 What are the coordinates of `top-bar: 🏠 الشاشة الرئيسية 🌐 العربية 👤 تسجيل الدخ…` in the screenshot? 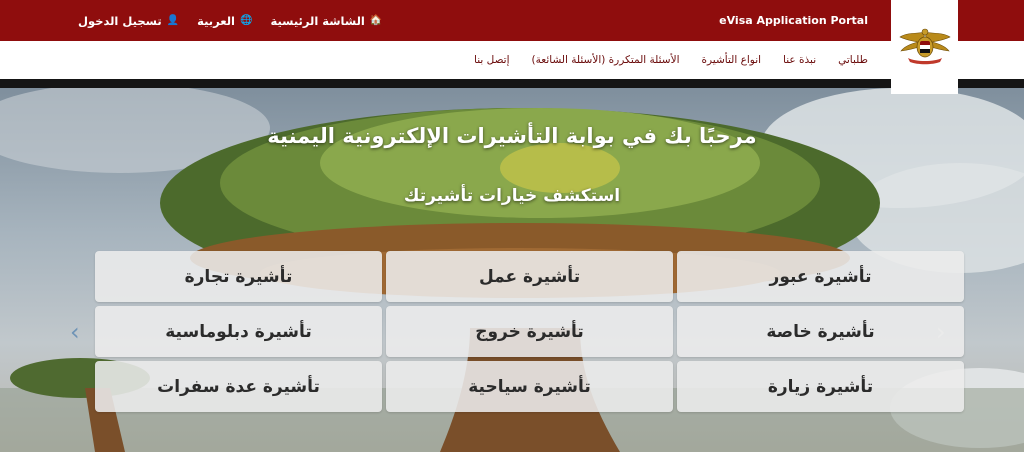 It's located at (512, 20).